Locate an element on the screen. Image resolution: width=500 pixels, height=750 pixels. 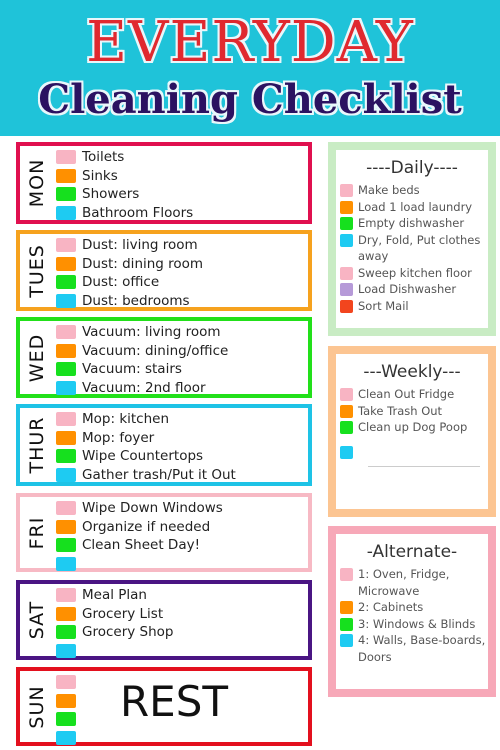
task-item: Grocery List is located at coordinates (180, 614).